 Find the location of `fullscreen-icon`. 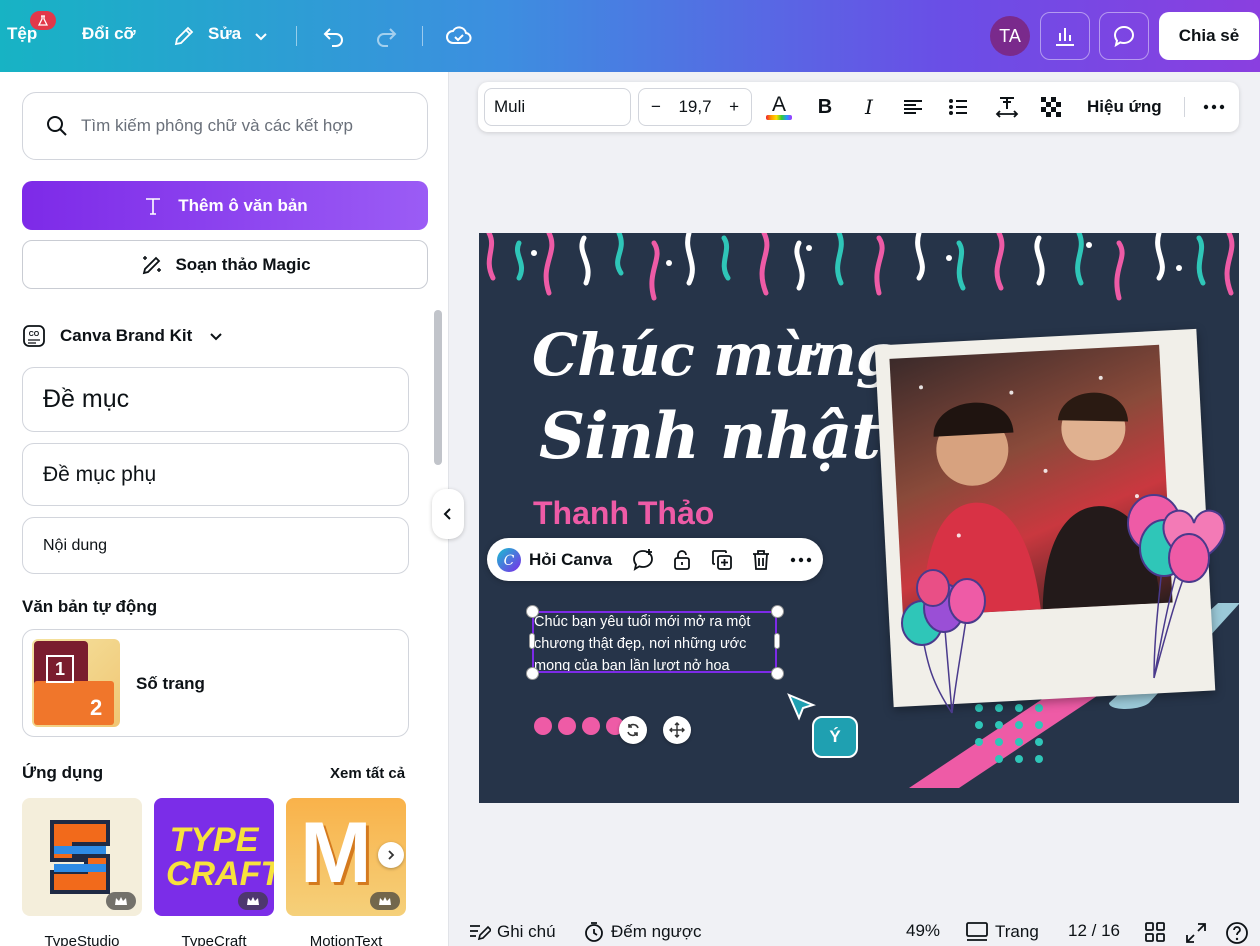

fullscreen-icon is located at coordinates (1196, 933).